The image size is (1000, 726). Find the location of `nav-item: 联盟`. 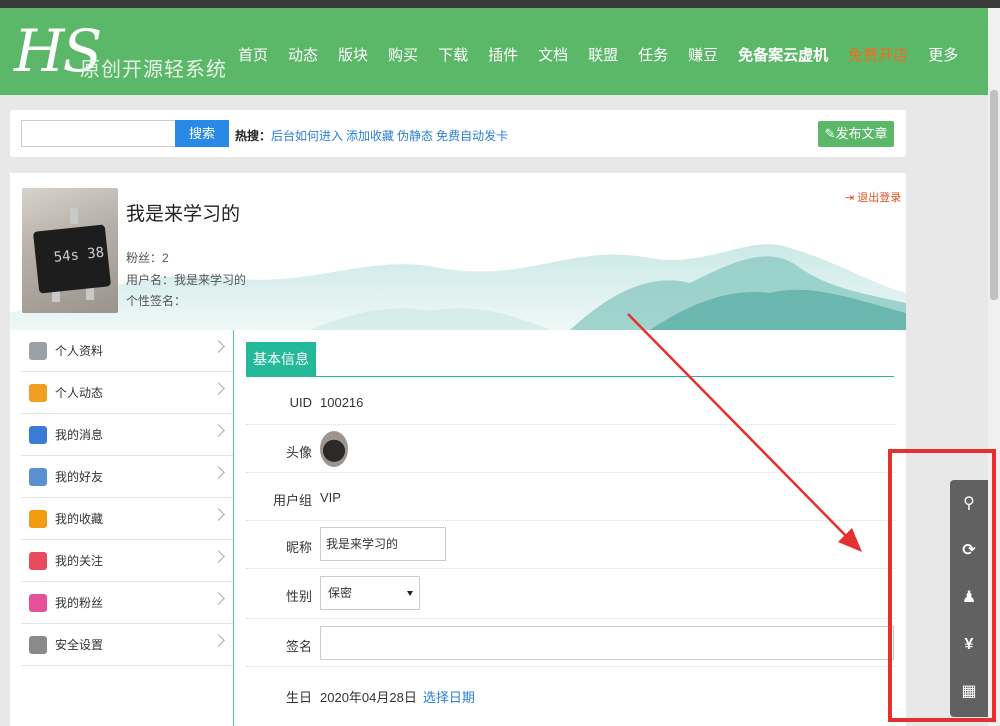

nav-item: 联盟 is located at coordinates (603, 54).